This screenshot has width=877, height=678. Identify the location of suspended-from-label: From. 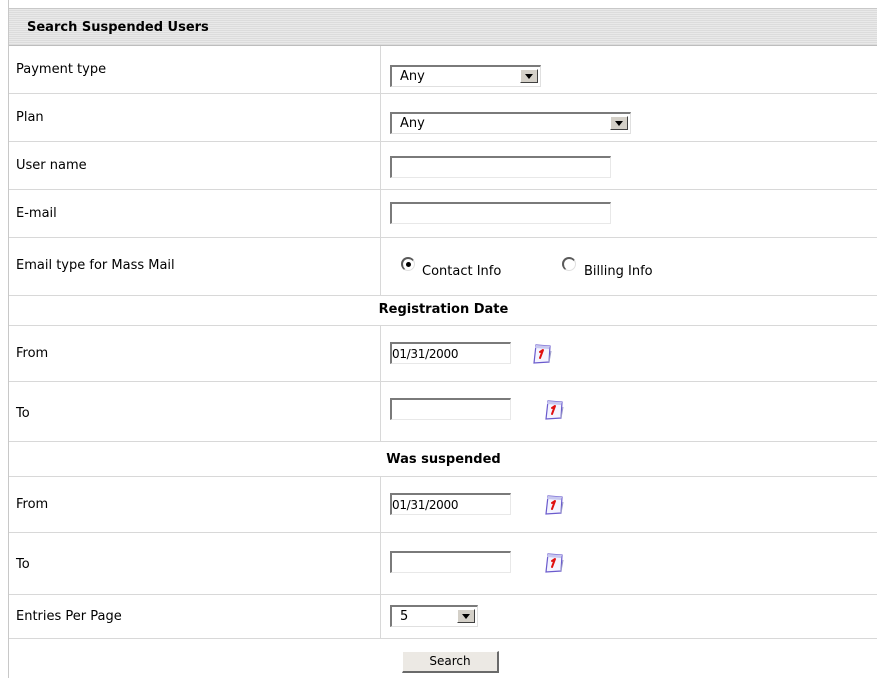
(32, 504).